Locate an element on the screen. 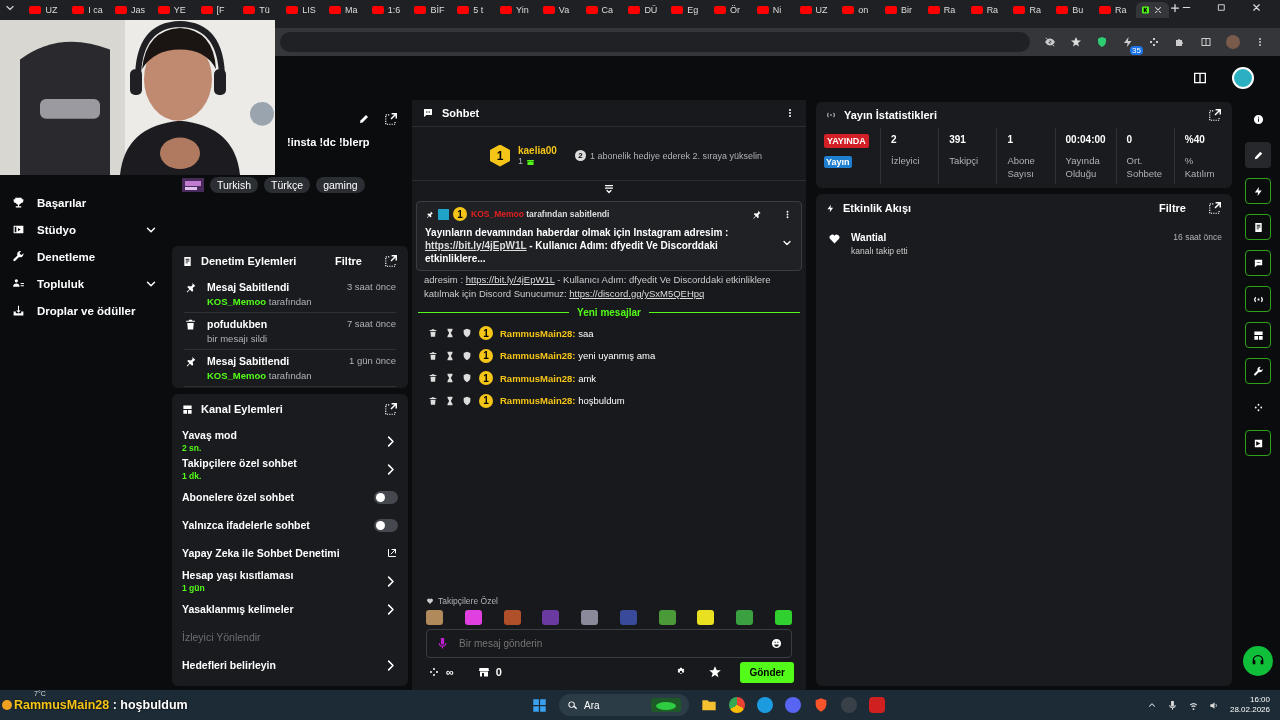 The image size is (1280, 720). browser-tab: YE is located at coordinates (173, 10).